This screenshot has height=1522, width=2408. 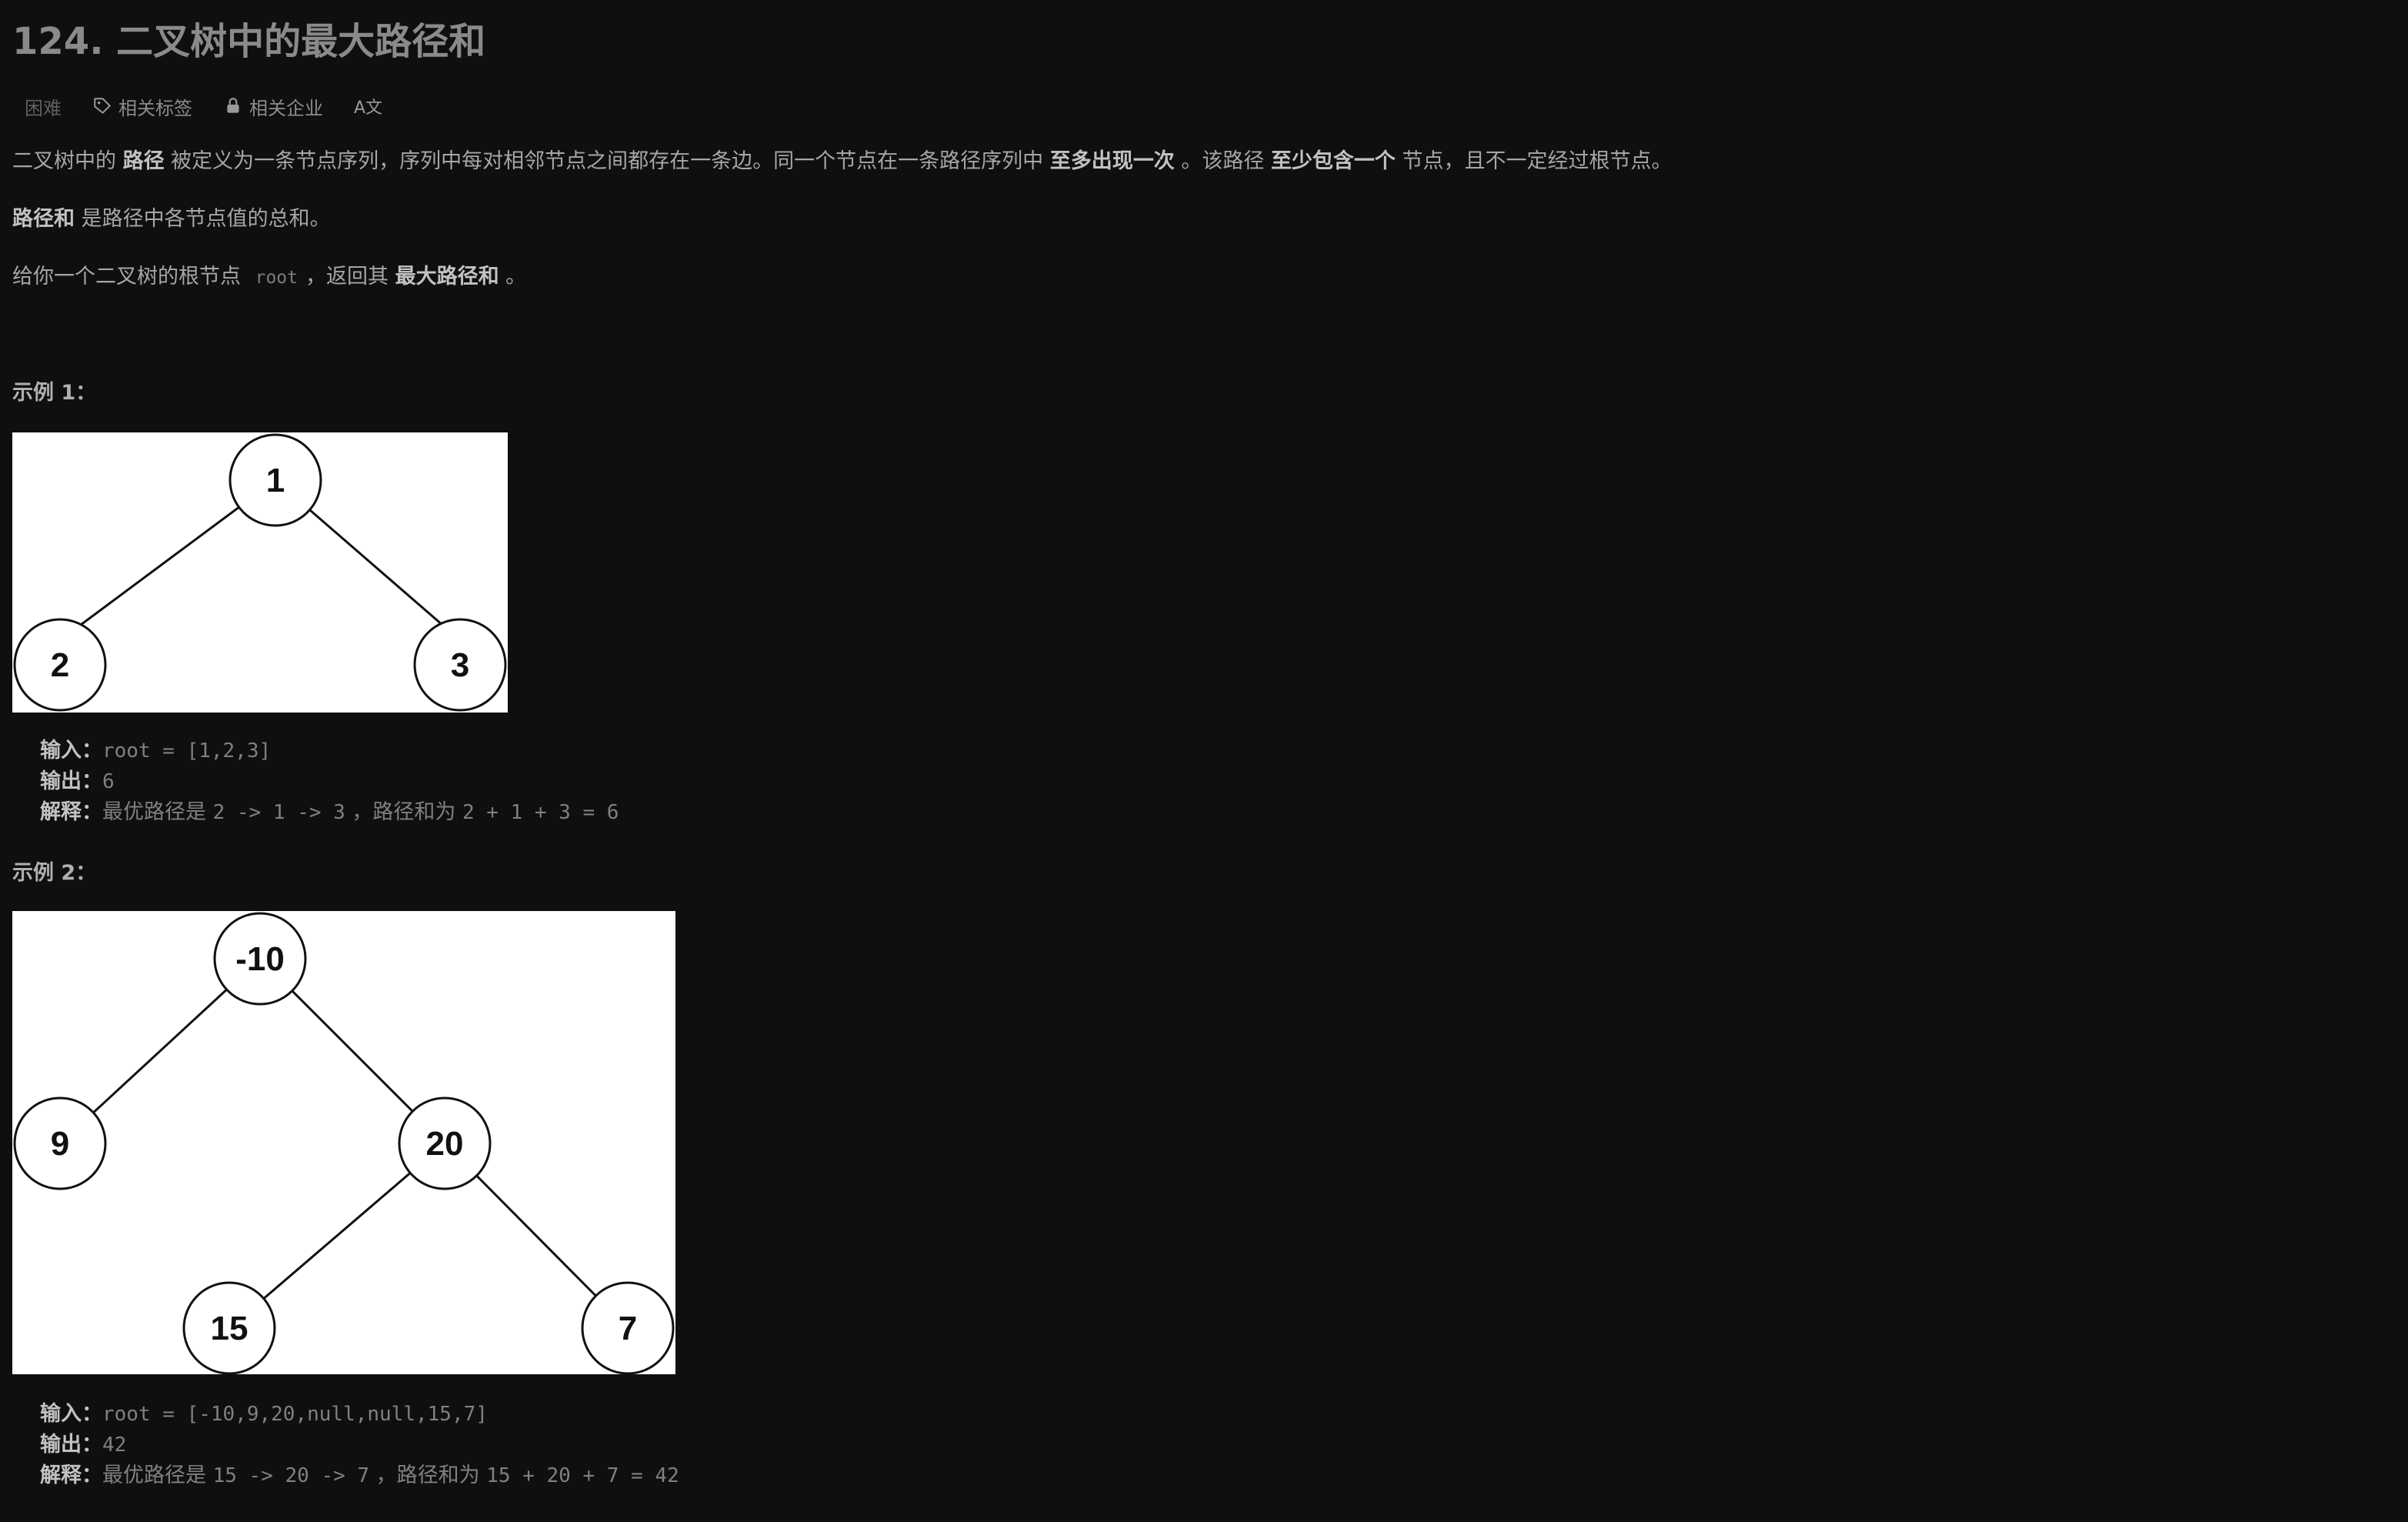 I want to click on tree-node-label: 20, so click(x=445, y=1144).